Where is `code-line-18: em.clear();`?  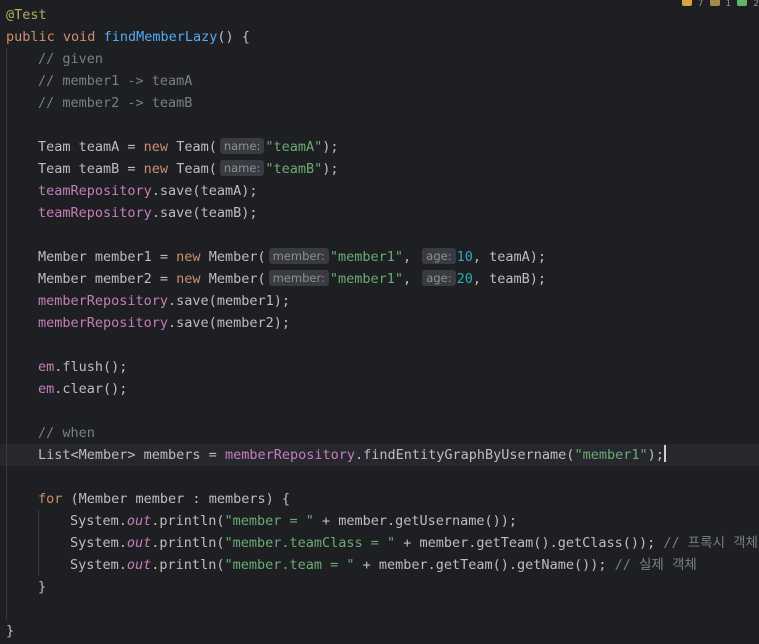 code-line-18: em.clear(); is located at coordinates (379, 389).